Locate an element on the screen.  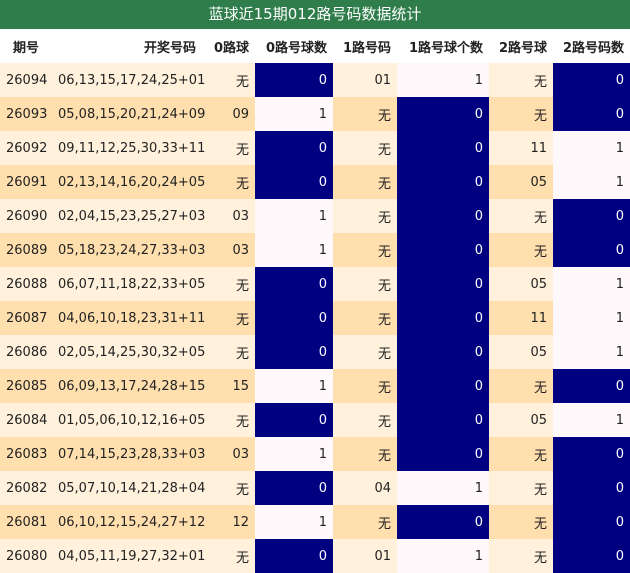
header-route0: 0路球 is located at coordinates (228, 46).